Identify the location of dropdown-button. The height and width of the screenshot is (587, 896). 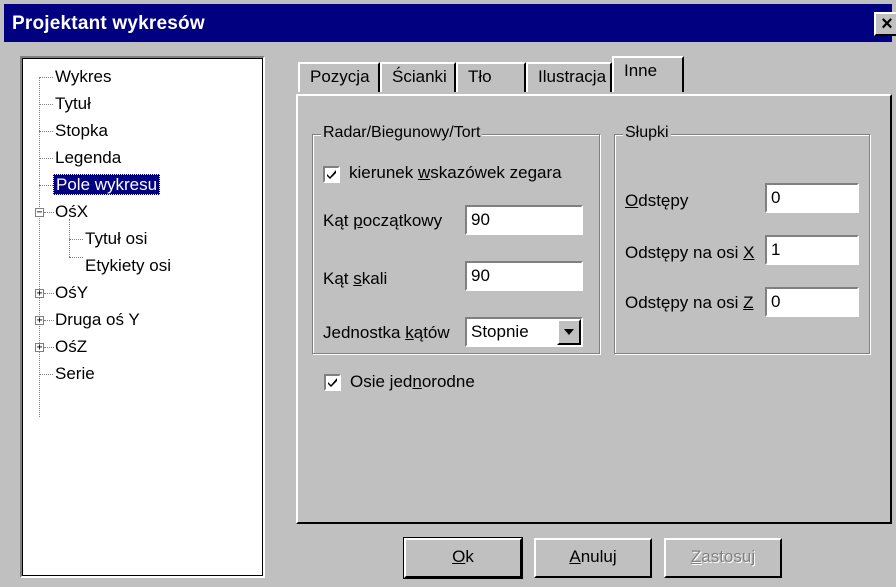
(569, 332).